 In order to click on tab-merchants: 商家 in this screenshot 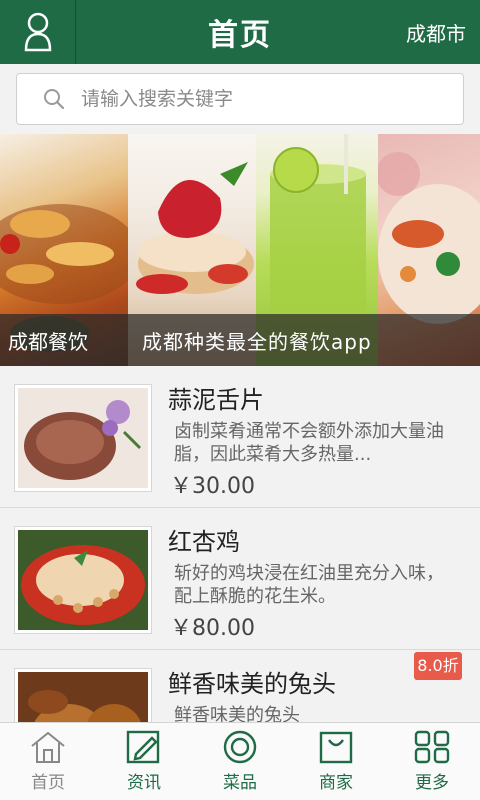, I will do `click(336, 761)`.